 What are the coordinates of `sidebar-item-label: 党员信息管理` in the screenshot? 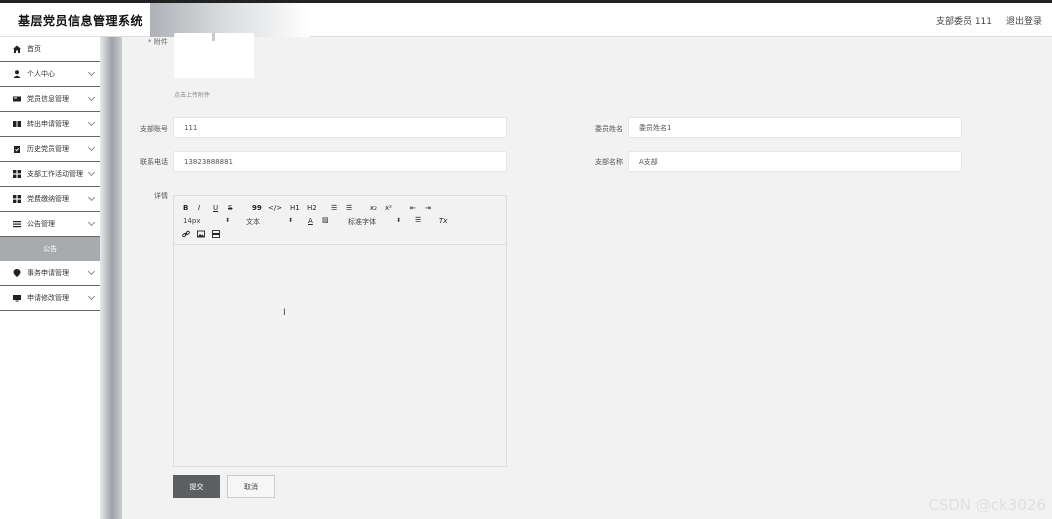 It's located at (48, 99).